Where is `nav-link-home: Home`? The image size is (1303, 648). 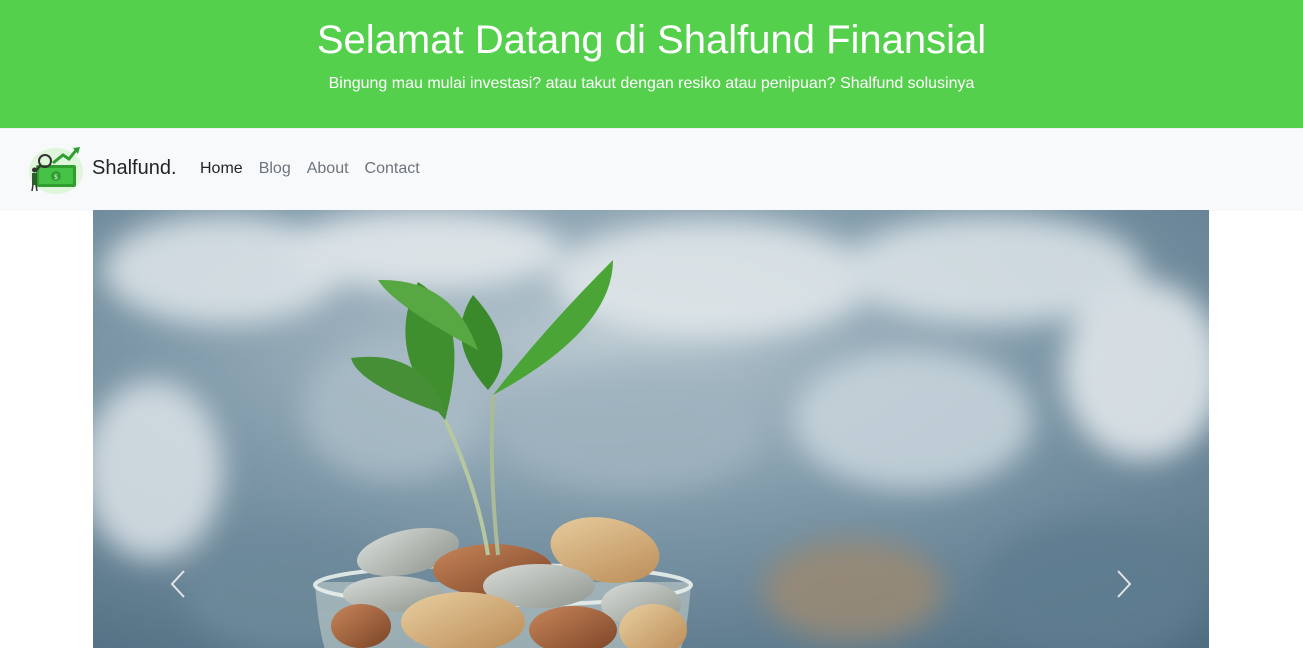
nav-link-home: Home is located at coordinates (221, 169).